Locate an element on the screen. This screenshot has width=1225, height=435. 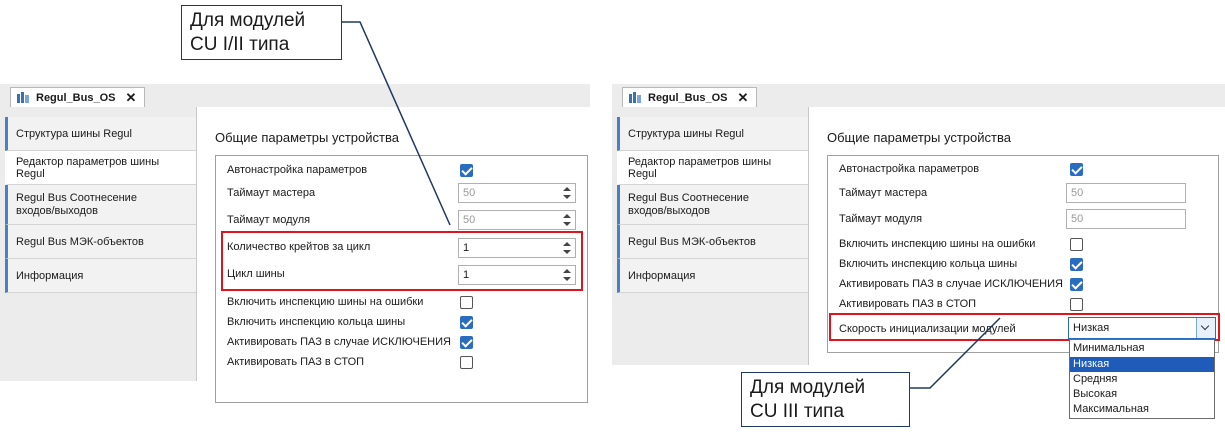
callout-cu-1-2: Для модулей CU I/II типа is located at coordinates (261, 32).